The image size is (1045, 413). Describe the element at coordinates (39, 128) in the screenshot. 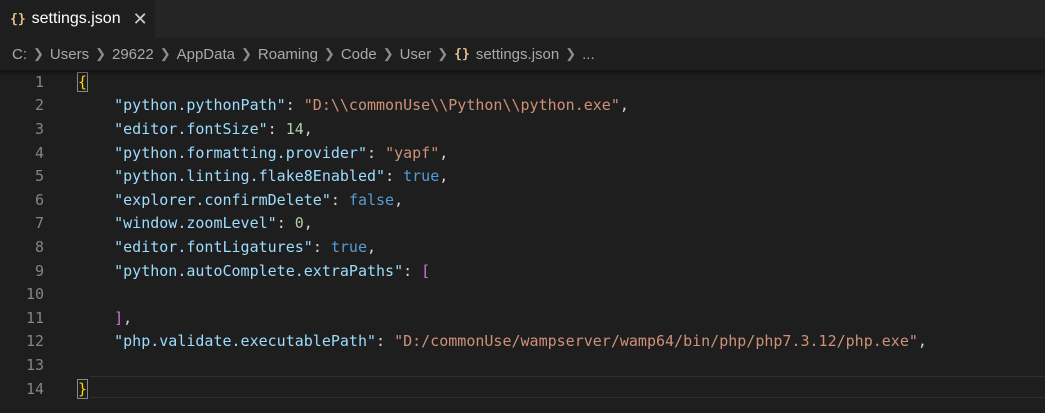

I see `line-number: 3` at that location.